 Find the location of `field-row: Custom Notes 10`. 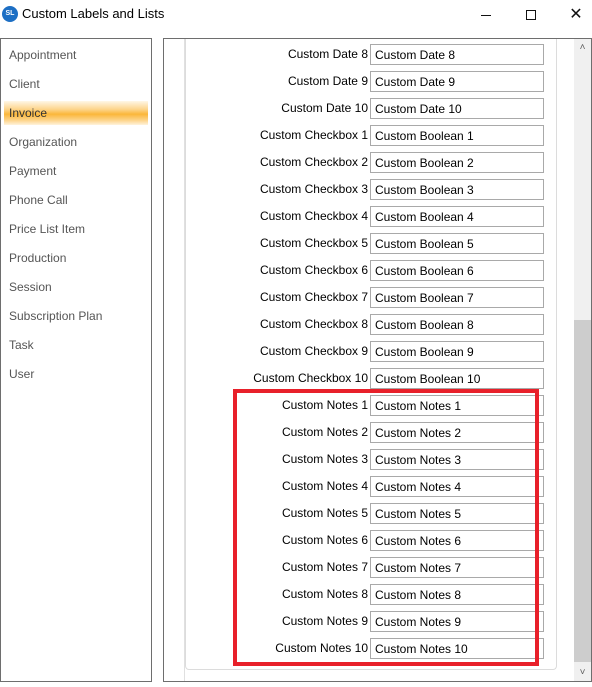

field-row: Custom Notes 10 is located at coordinates (372, 649).